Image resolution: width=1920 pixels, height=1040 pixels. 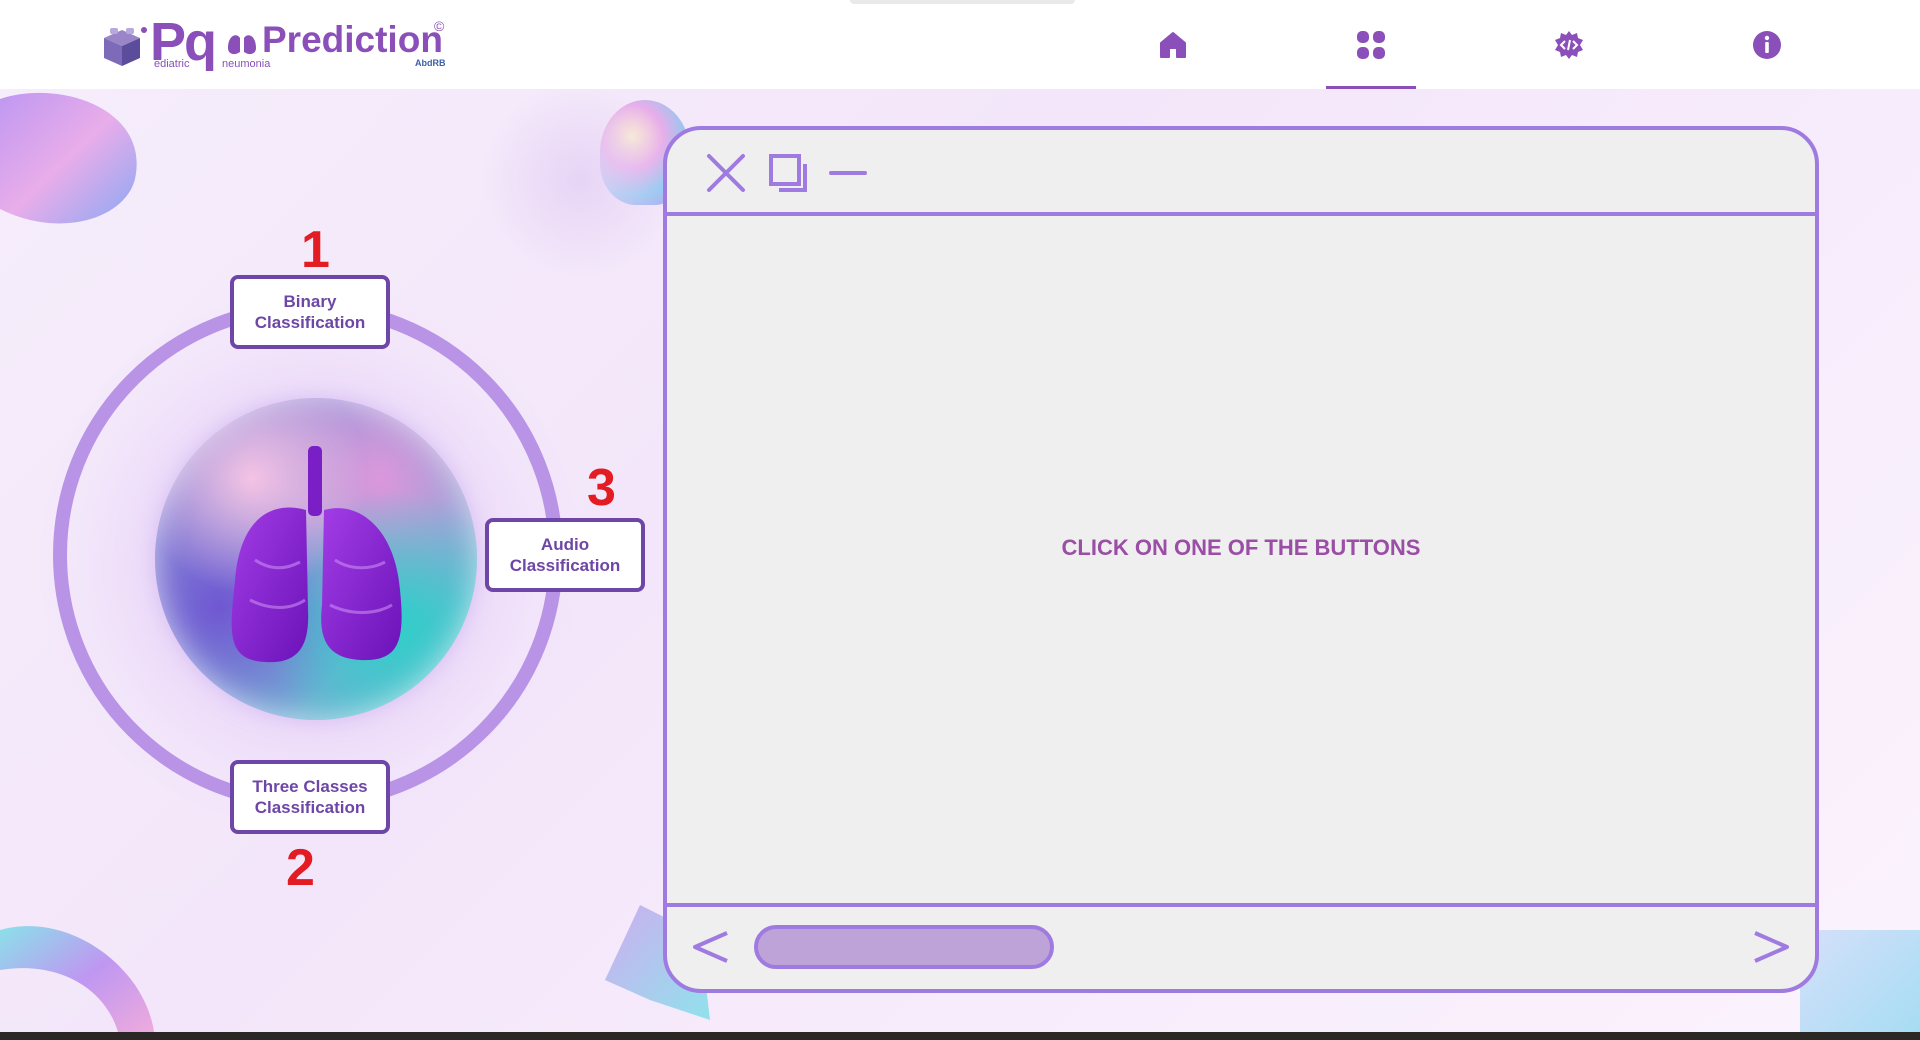 What do you see at coordinates (565, 555) in the screenshot?
I see `audio-classification-button: Audio Classification` at bounding box center [565, 555].